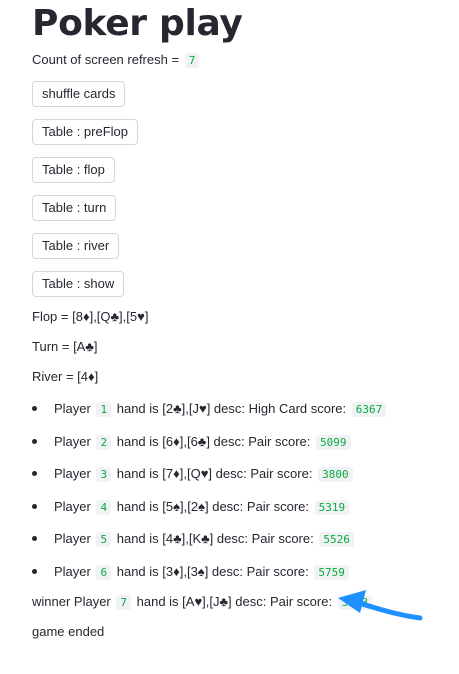 The width and height of the screenshot is (459, 674). I want to click on river-line: River = [4♦], so click(65, 376).